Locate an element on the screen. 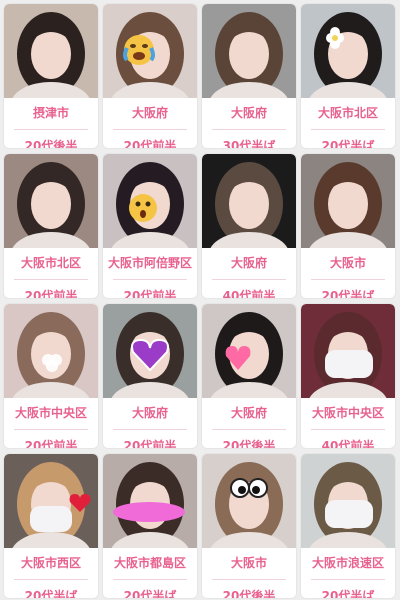 The width and height of the screenshot is (400, 600). profile-area: 大阪市都島区 is located at coordinates (149, 563).